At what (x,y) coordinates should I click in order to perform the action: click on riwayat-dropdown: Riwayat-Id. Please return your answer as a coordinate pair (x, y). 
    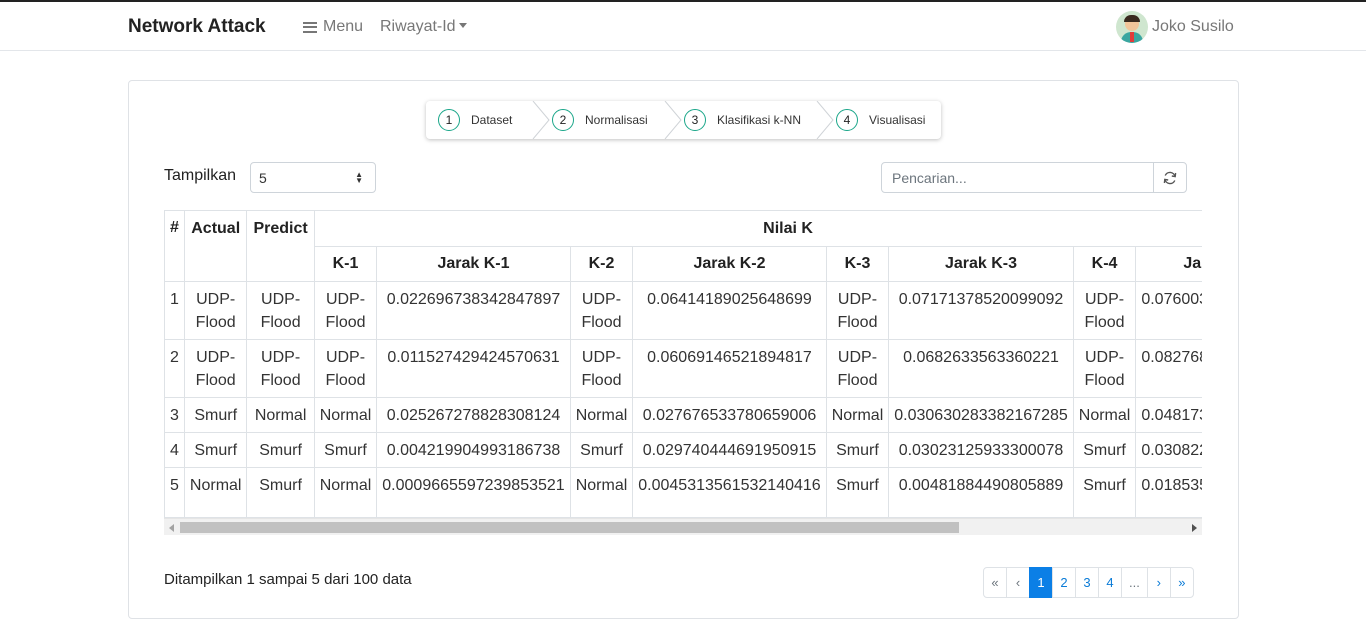
    Looking at the image, I should click on (423, 27).